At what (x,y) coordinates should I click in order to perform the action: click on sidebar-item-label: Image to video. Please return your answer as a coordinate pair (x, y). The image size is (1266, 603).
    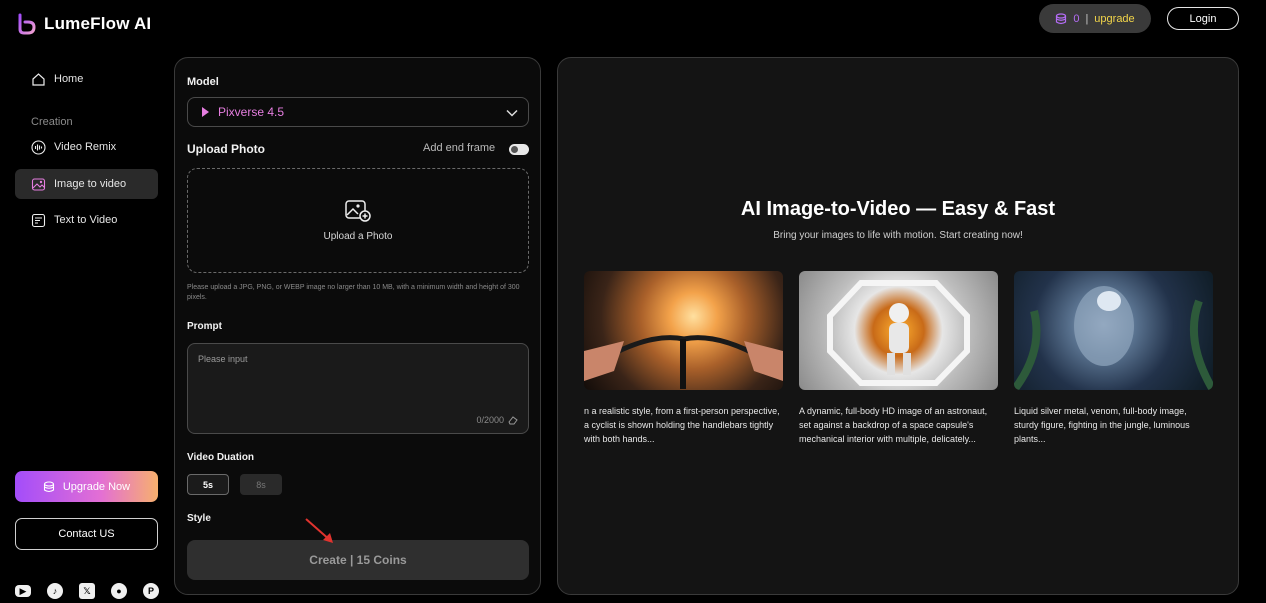
    Looking at the image, I should click on (90, 184).